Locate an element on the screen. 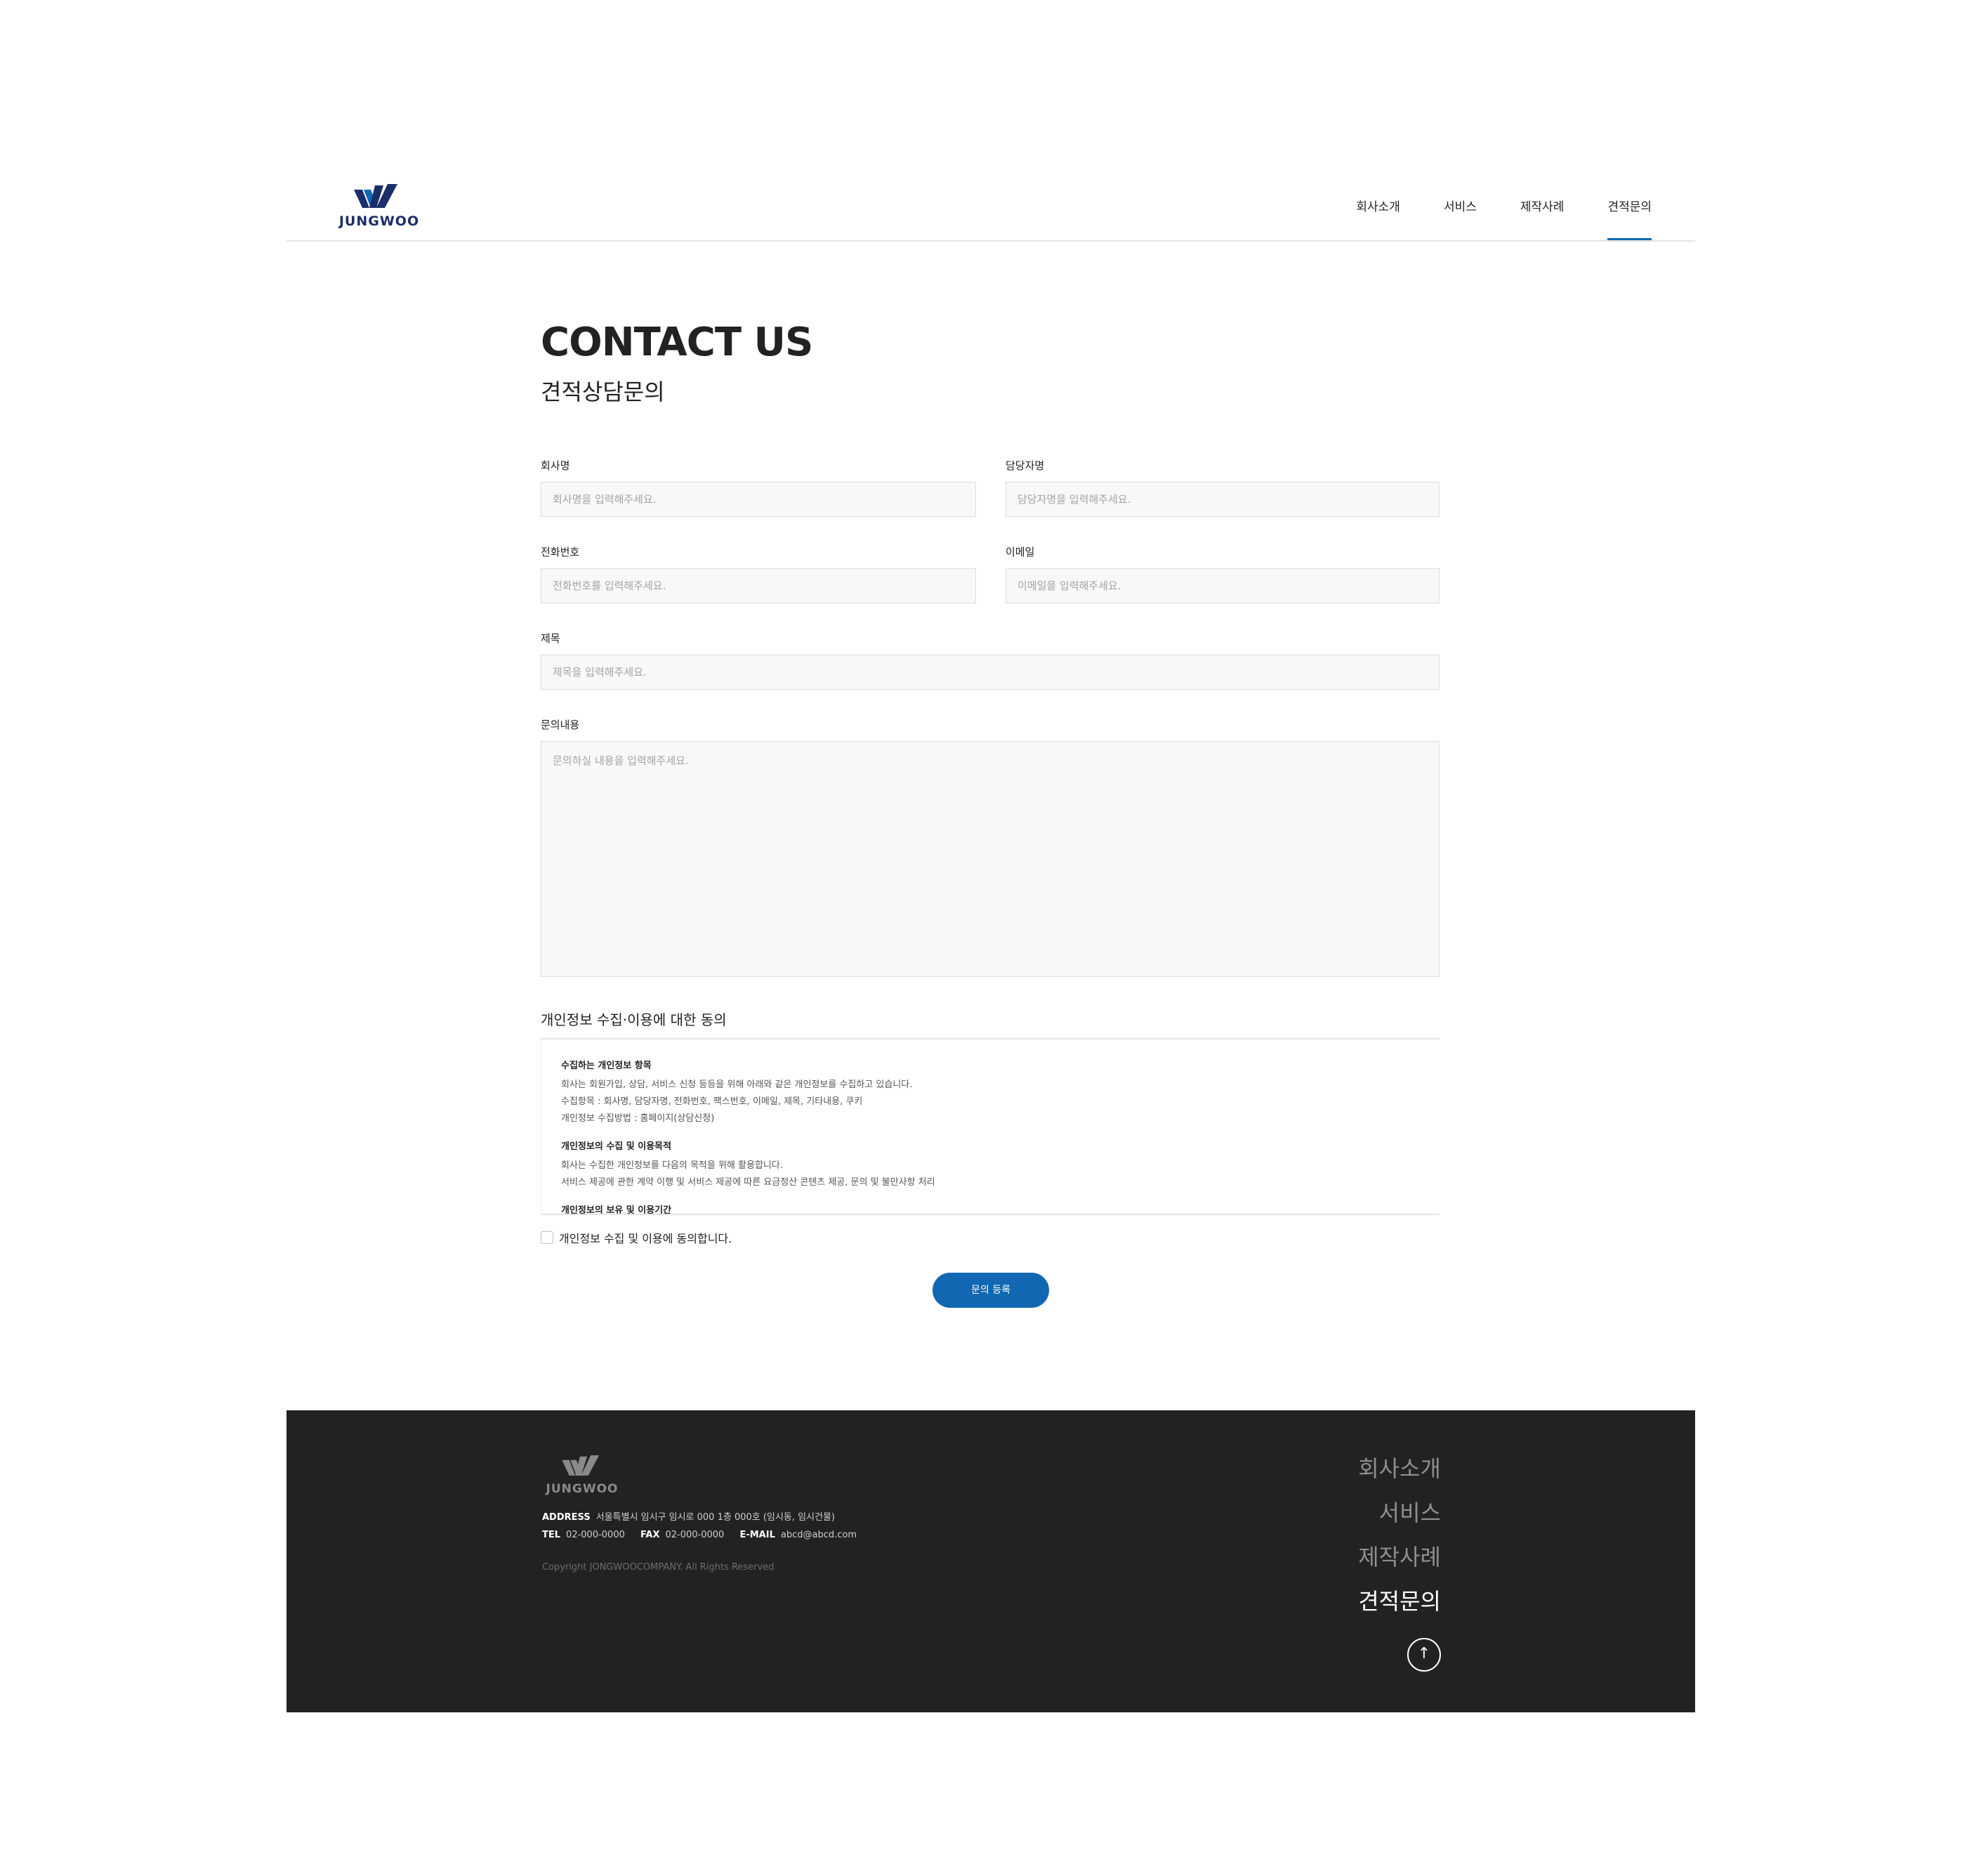 The width and height of the screenshot is (1976, 1876). logo-text: JUNGWOO is located at coordinates (379, 221).